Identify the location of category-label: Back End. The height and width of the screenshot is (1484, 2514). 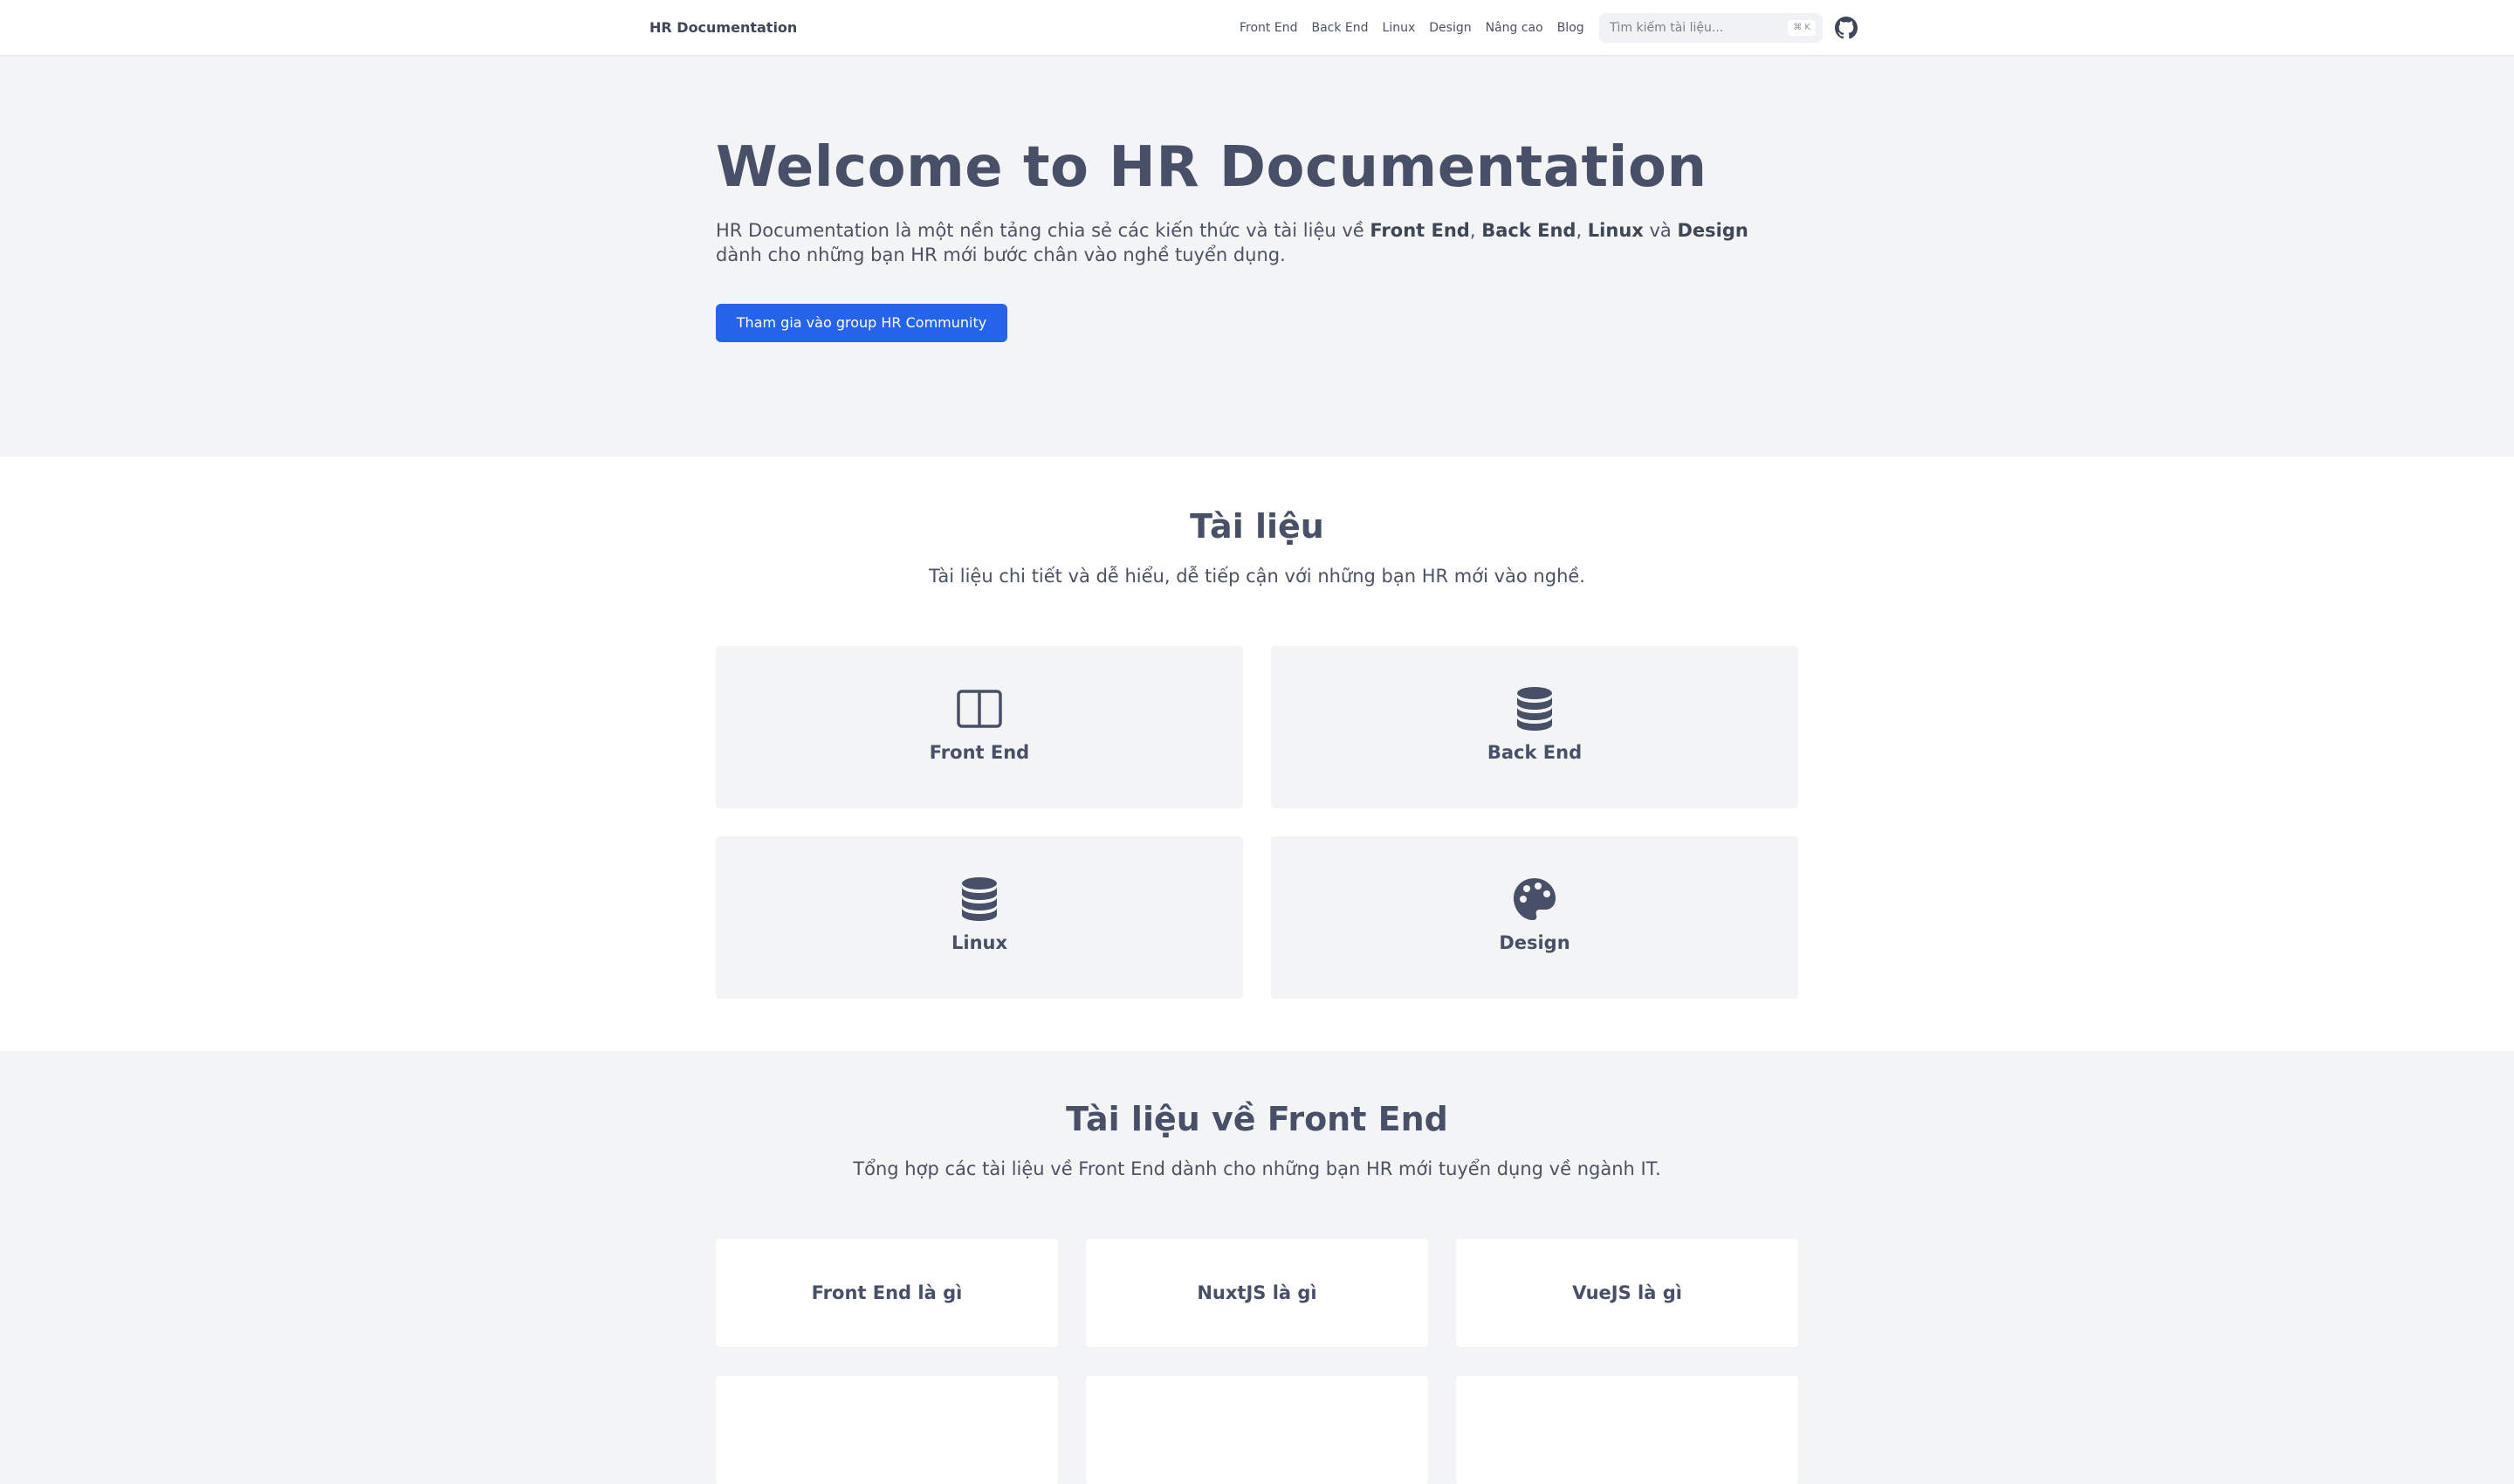
(1535, 752).